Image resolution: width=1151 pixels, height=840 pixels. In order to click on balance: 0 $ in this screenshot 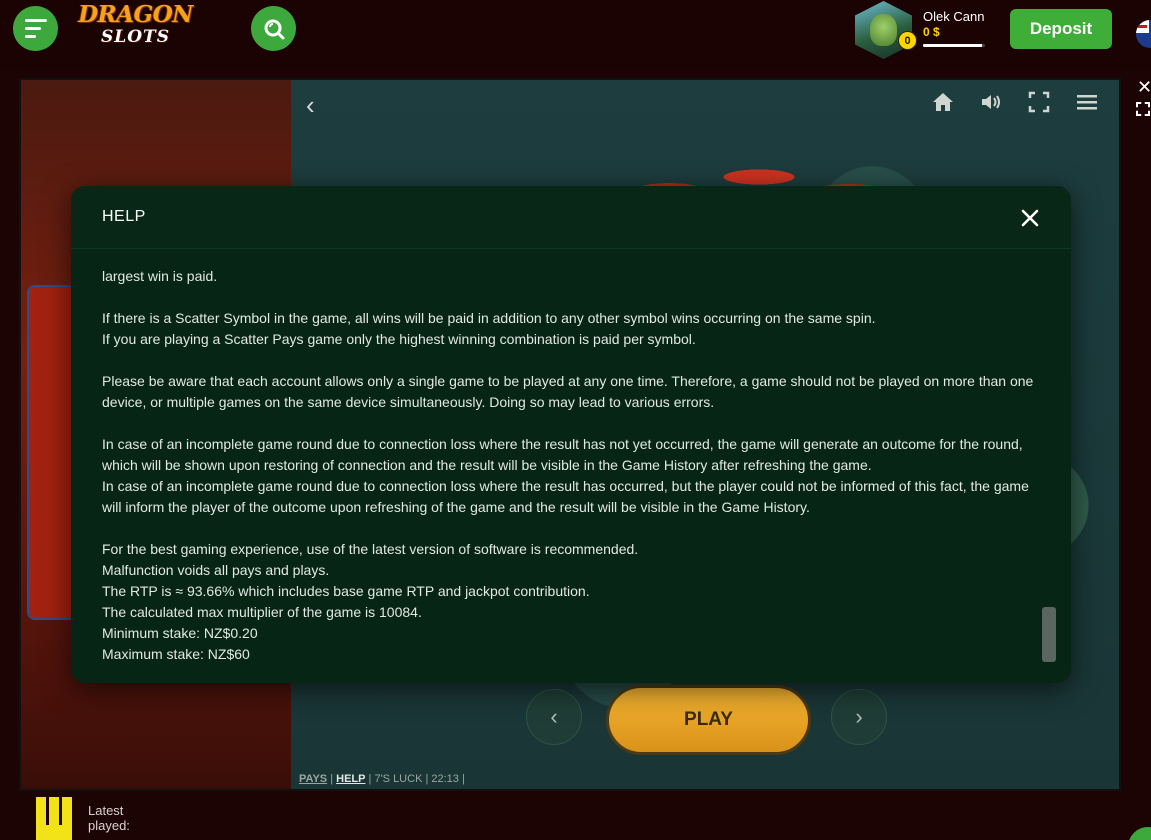, I will do `click(931, 32)`.